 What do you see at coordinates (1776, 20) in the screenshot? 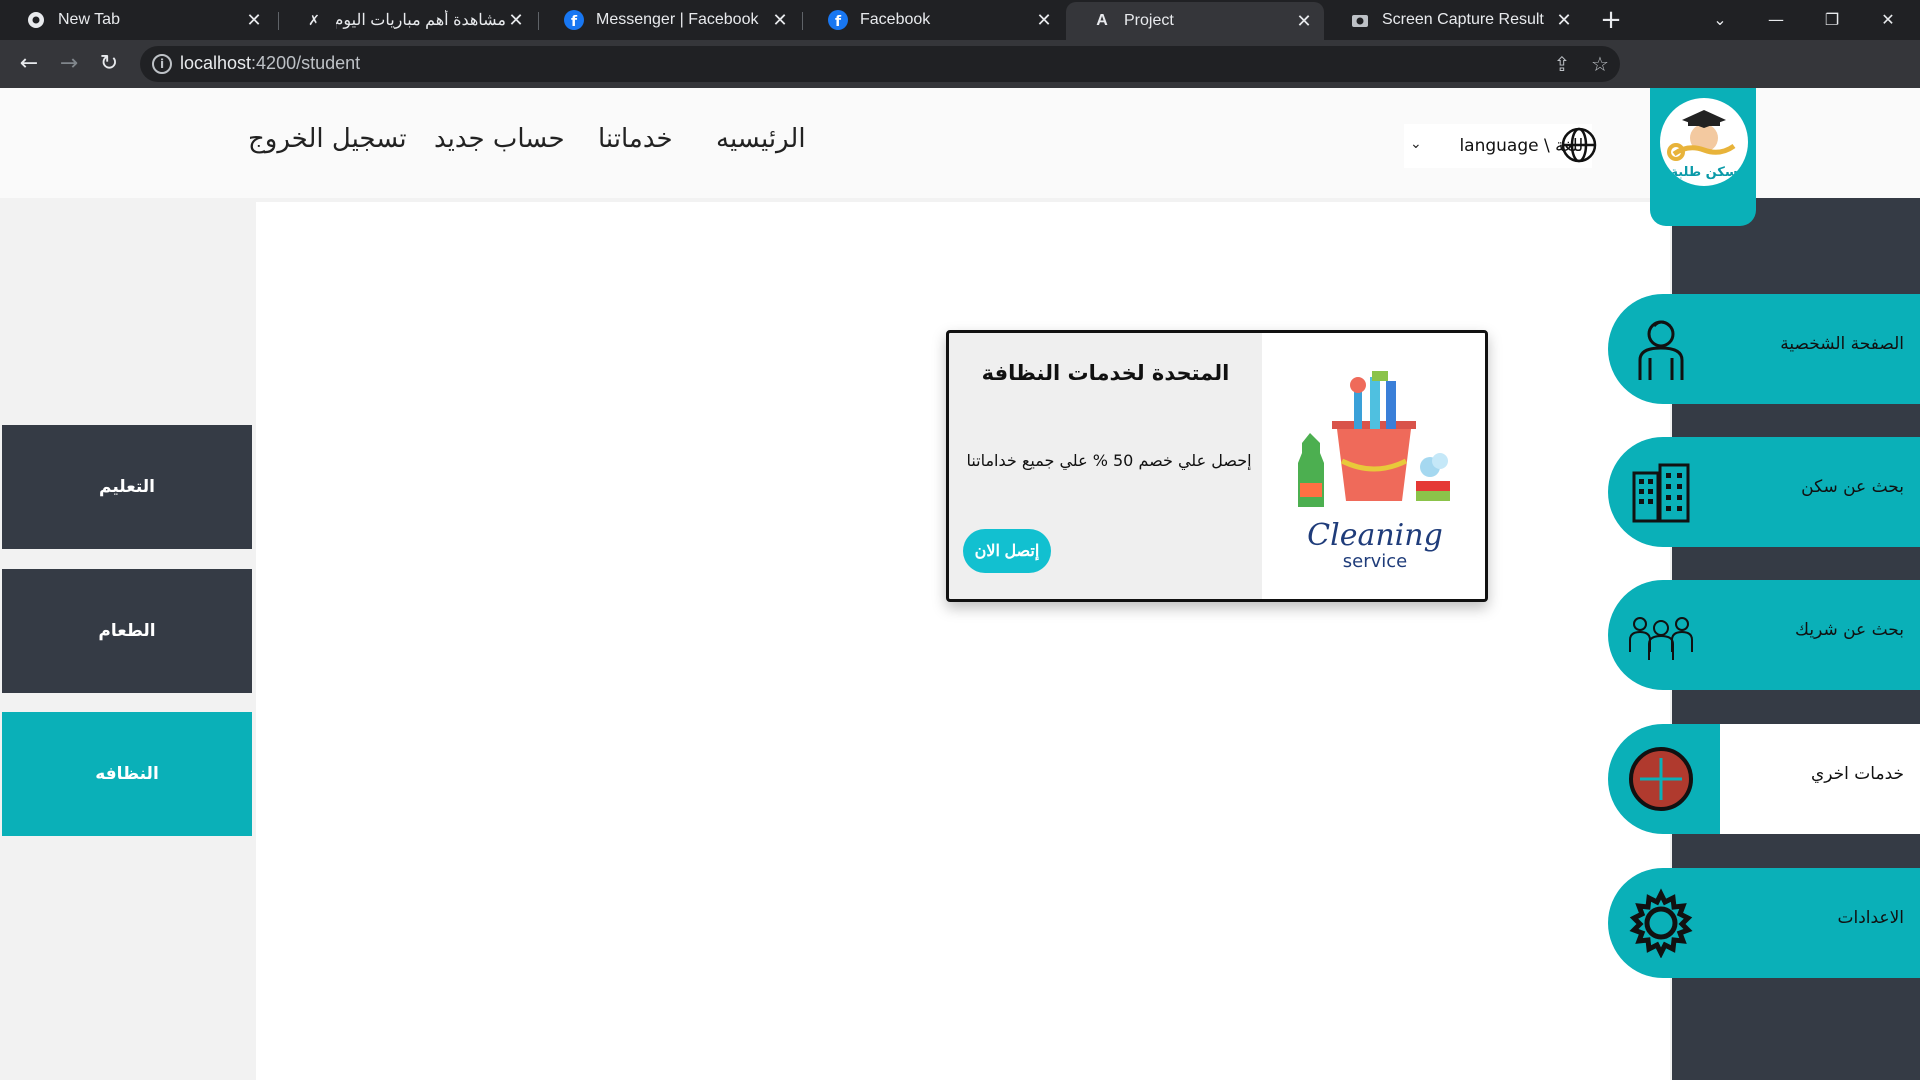
I see `minimize-button: —` at bounding box center [1776, 20].